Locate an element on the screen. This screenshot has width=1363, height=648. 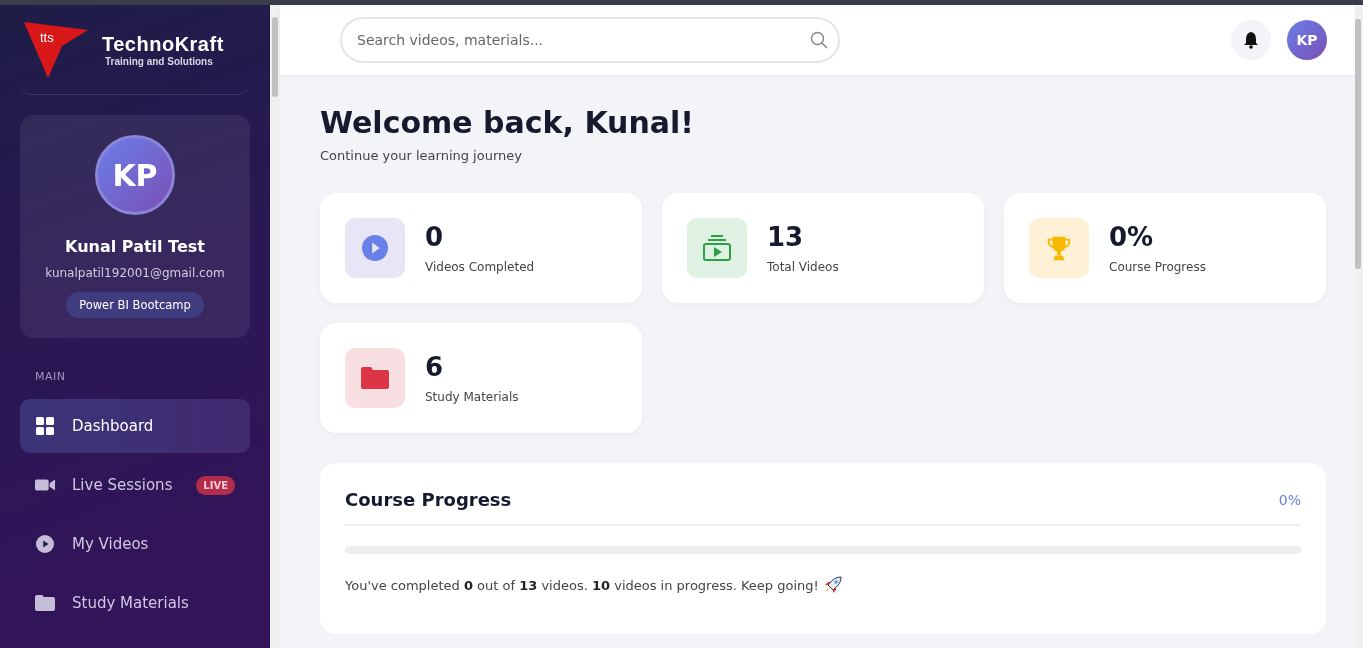
stat-value: 6 is located at coordinates (435, 367).